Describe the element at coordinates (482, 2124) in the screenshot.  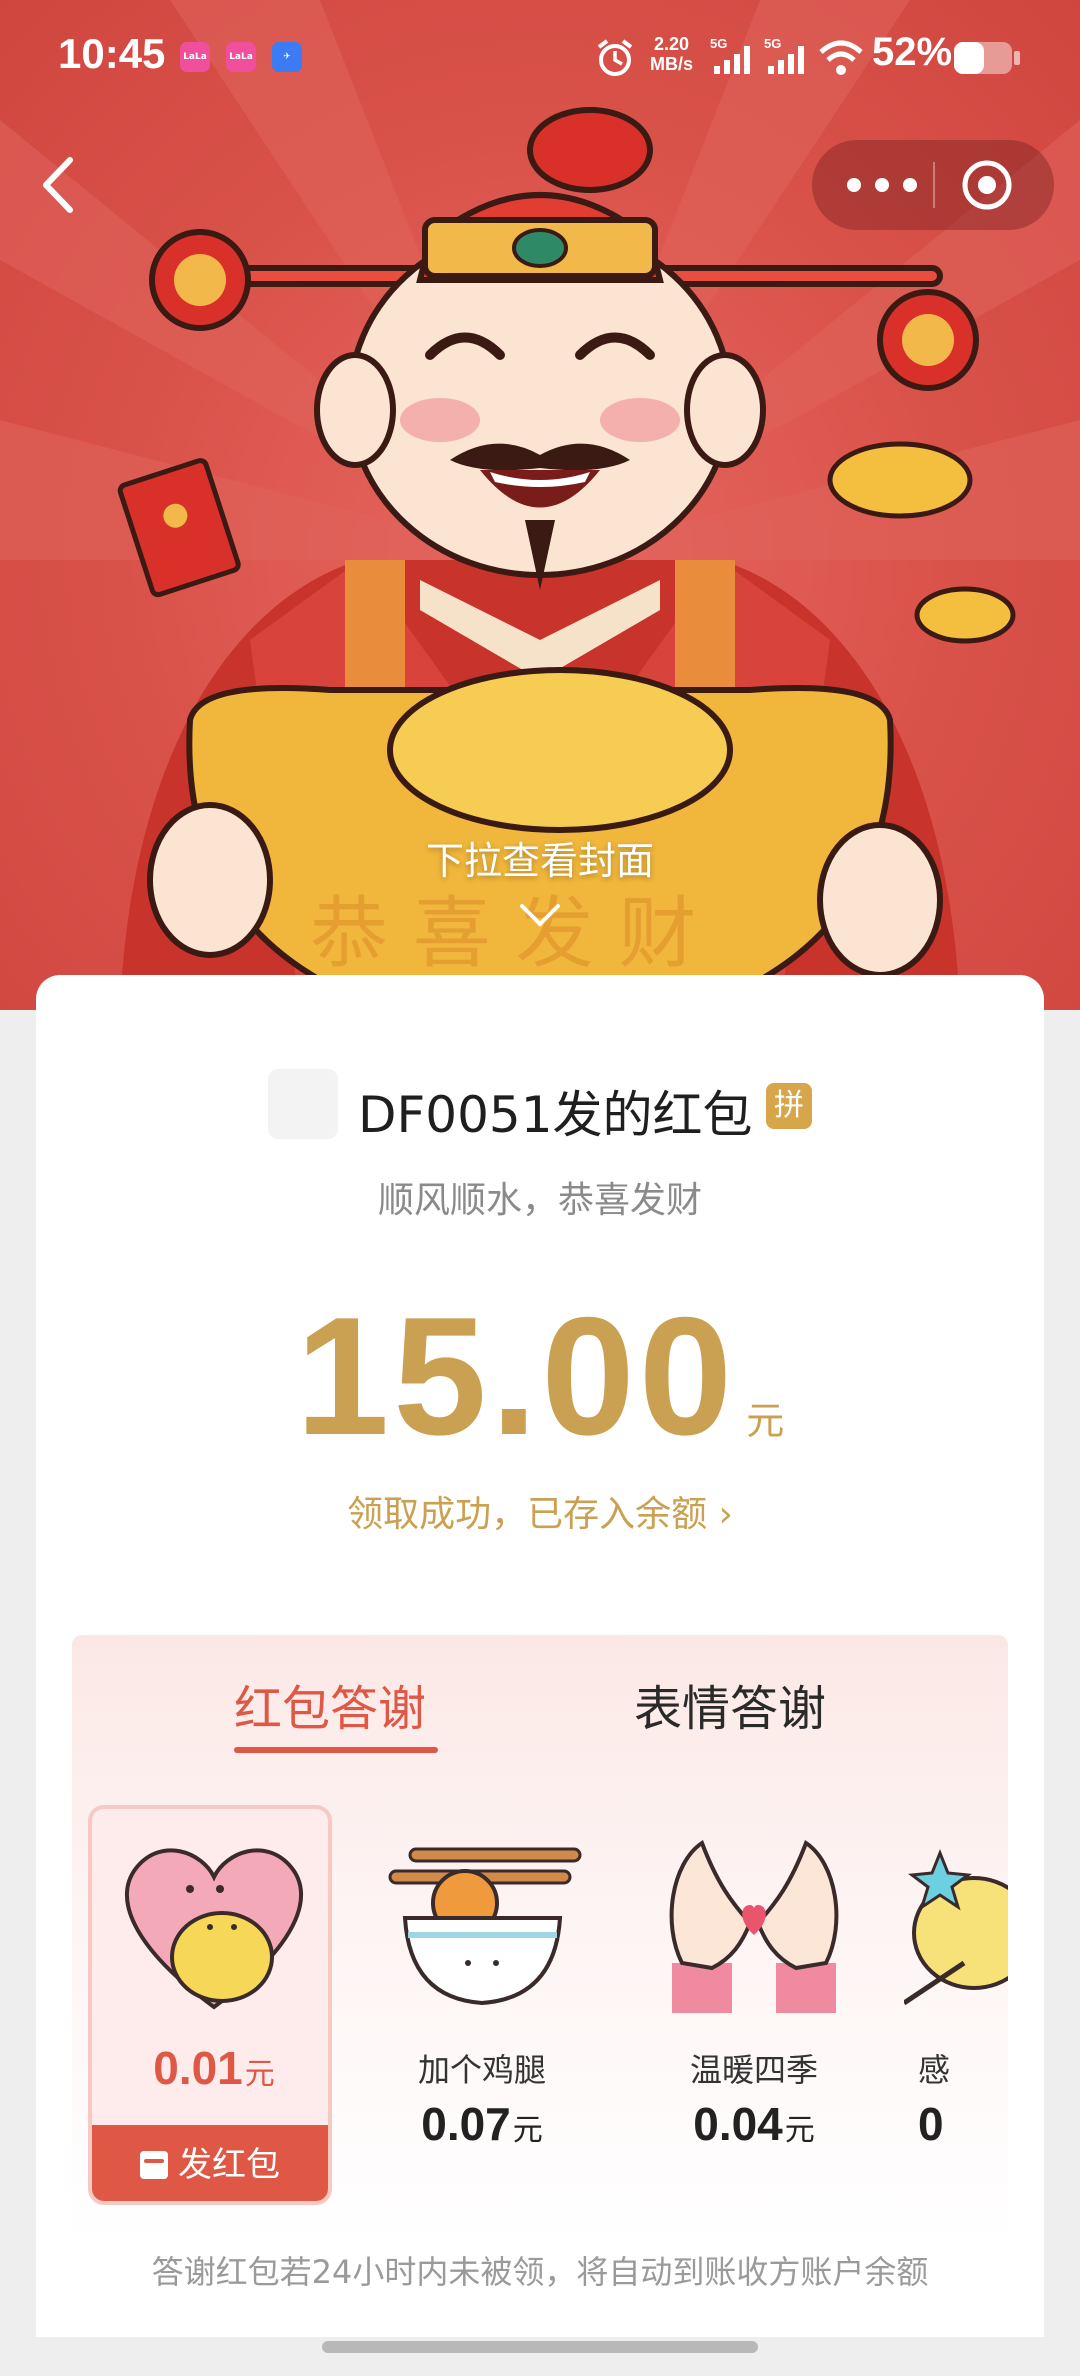
I see `option-price: 0.07元` at that location.